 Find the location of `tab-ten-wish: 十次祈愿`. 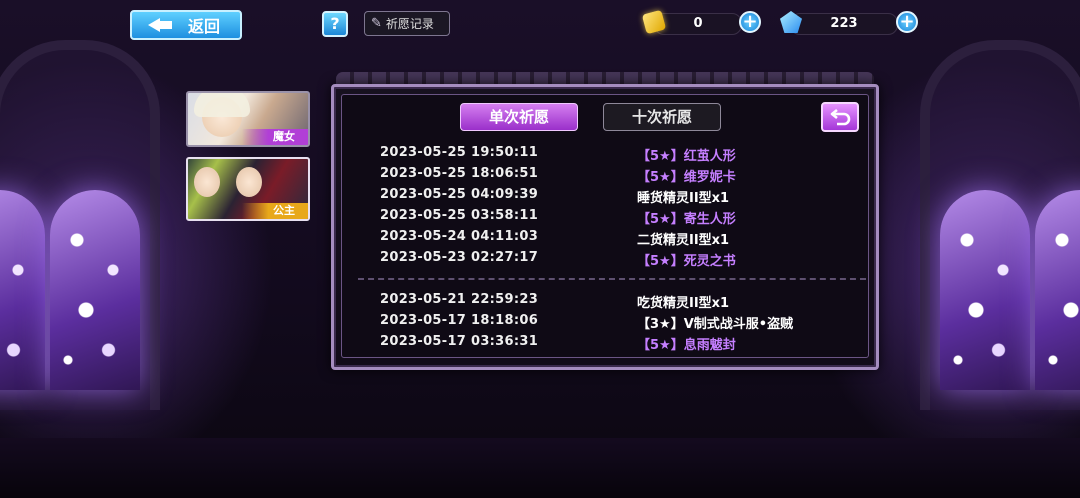

tab-ten-wish: 十次祈愿 is located at coordinates (662, 117).